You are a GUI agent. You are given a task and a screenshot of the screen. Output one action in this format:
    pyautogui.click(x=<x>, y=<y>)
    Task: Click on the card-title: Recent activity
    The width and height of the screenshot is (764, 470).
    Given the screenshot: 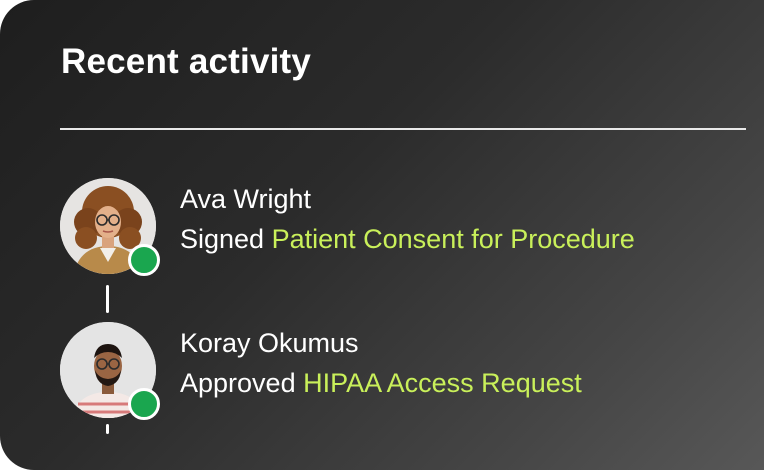 What is the action you would take?
    pyautogui.click(x=186, y=61)
    